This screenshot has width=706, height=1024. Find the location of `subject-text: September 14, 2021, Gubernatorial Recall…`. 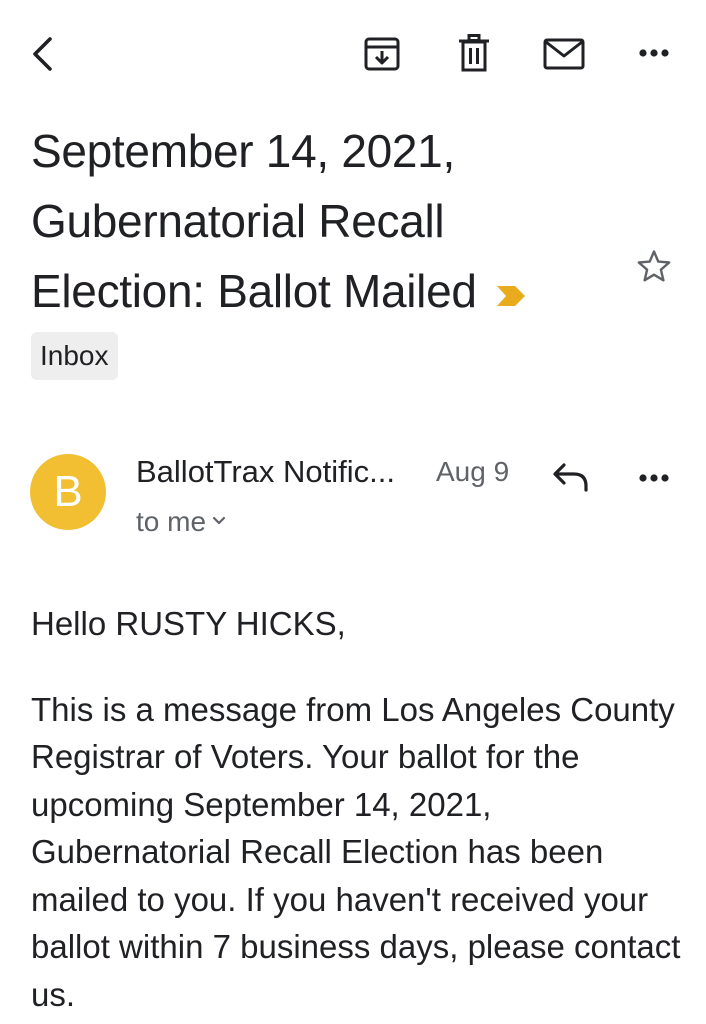

subject-text: September 14, 2021, Gubernatorial Recall… is located at coordinates (254, 221).